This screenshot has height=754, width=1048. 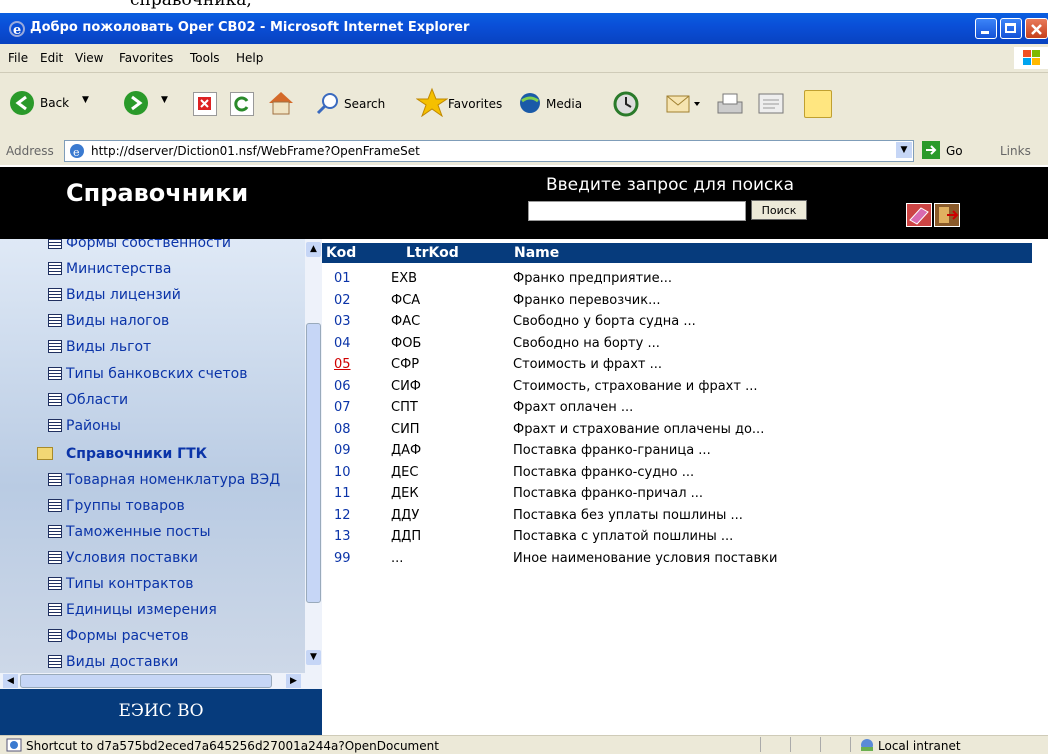 What do you see at coordinates (954, 151) in the screenshot?
I see `go-button: Go` at bounding box center [954, 151].